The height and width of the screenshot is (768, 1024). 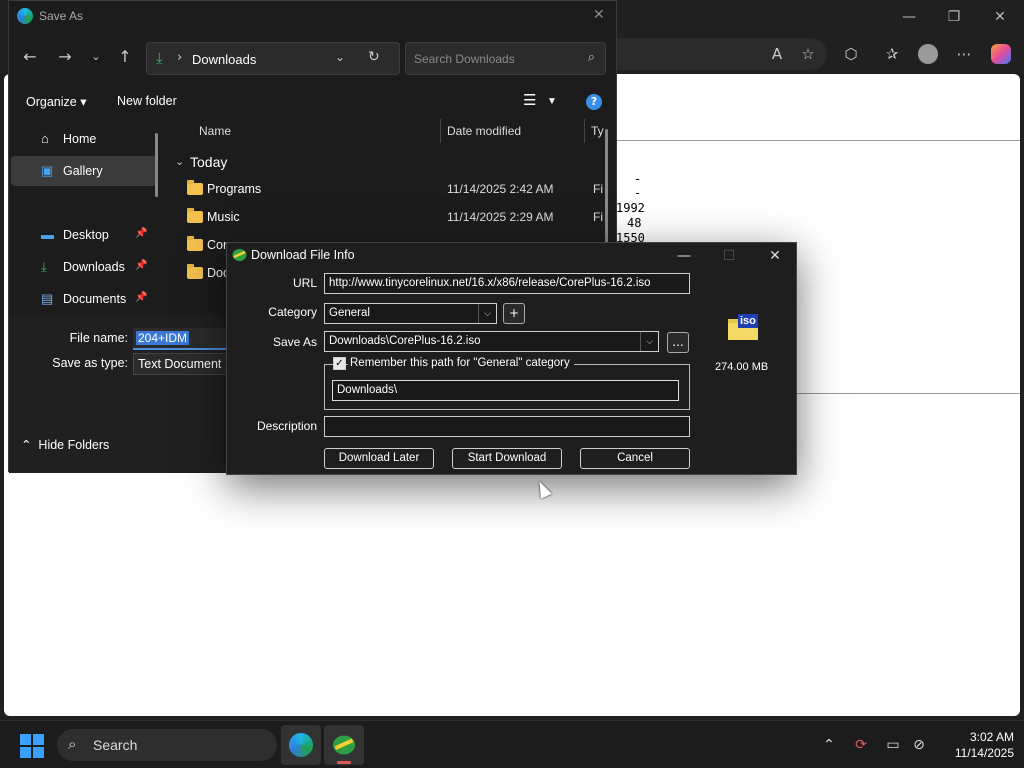 I want to click on back-arrow-icon: ←, so click(x=30, y=56).